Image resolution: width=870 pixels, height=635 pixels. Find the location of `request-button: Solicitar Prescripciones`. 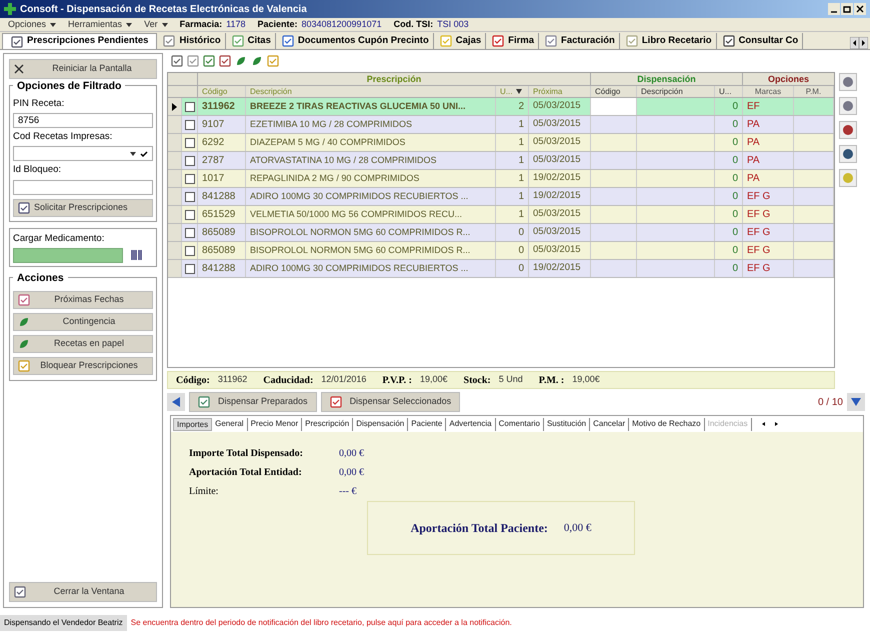

request-button: Solicitar Prescripciones is located at coordinates (83, 207).